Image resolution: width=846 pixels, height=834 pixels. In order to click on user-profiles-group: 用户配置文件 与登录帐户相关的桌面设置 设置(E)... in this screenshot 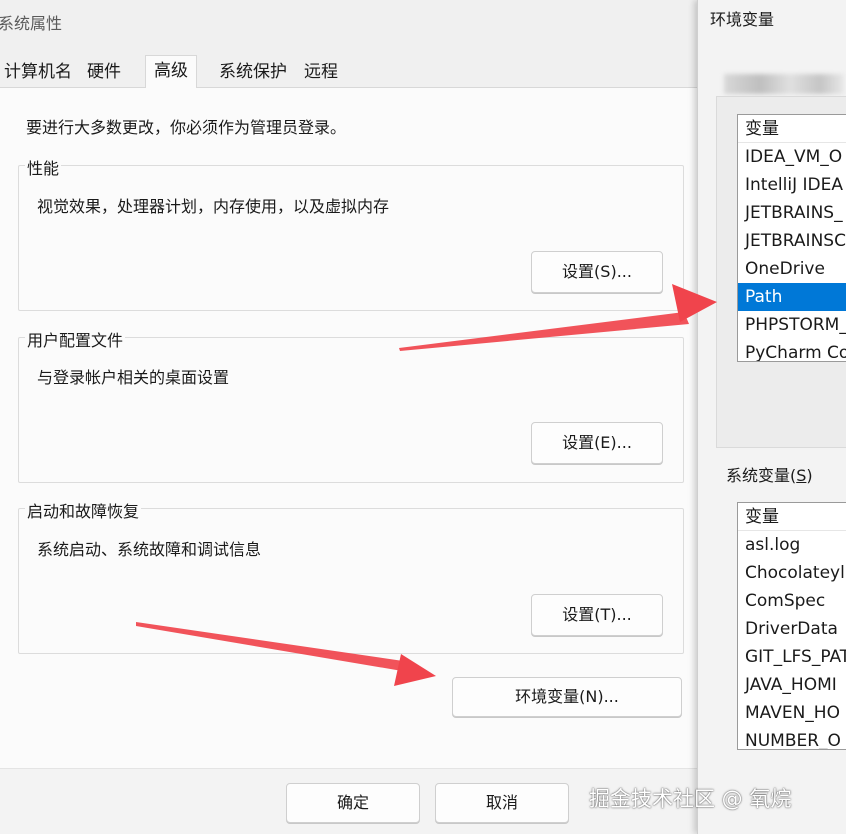, I will do `click(351, 405)`.